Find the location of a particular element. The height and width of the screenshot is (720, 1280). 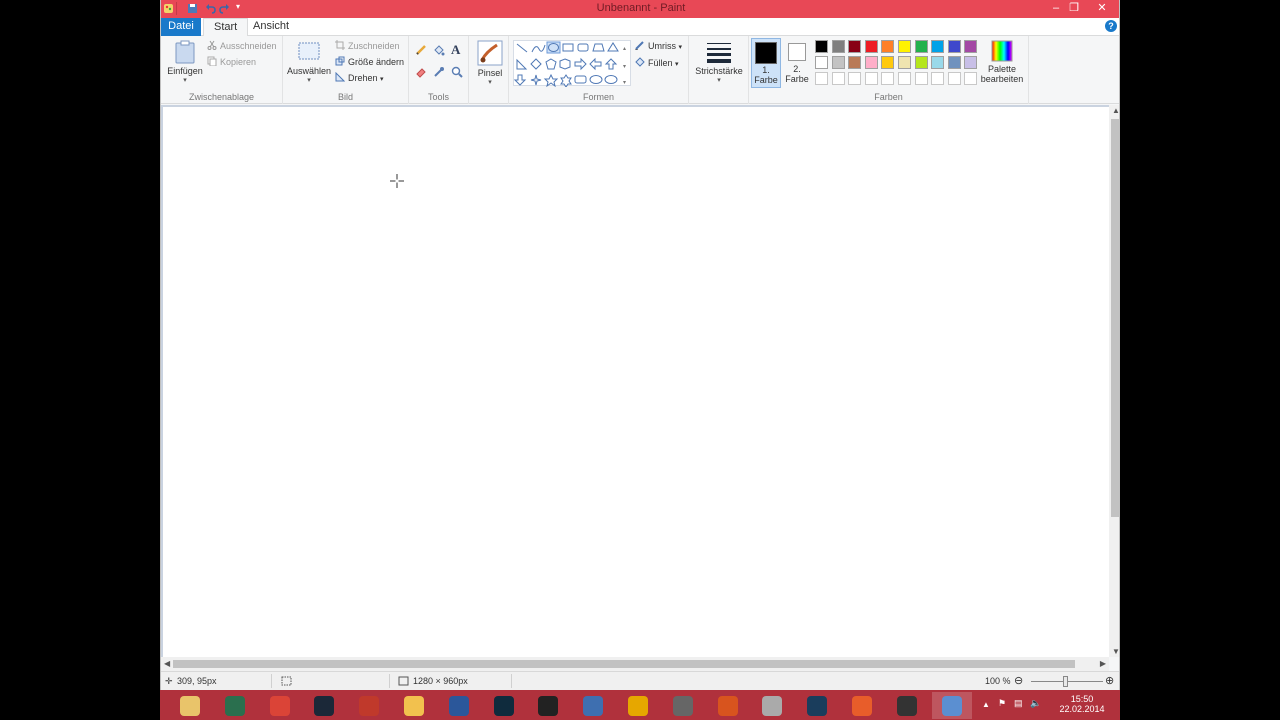

color2-button: 2. Farbe is located at coordinates (797, 63).